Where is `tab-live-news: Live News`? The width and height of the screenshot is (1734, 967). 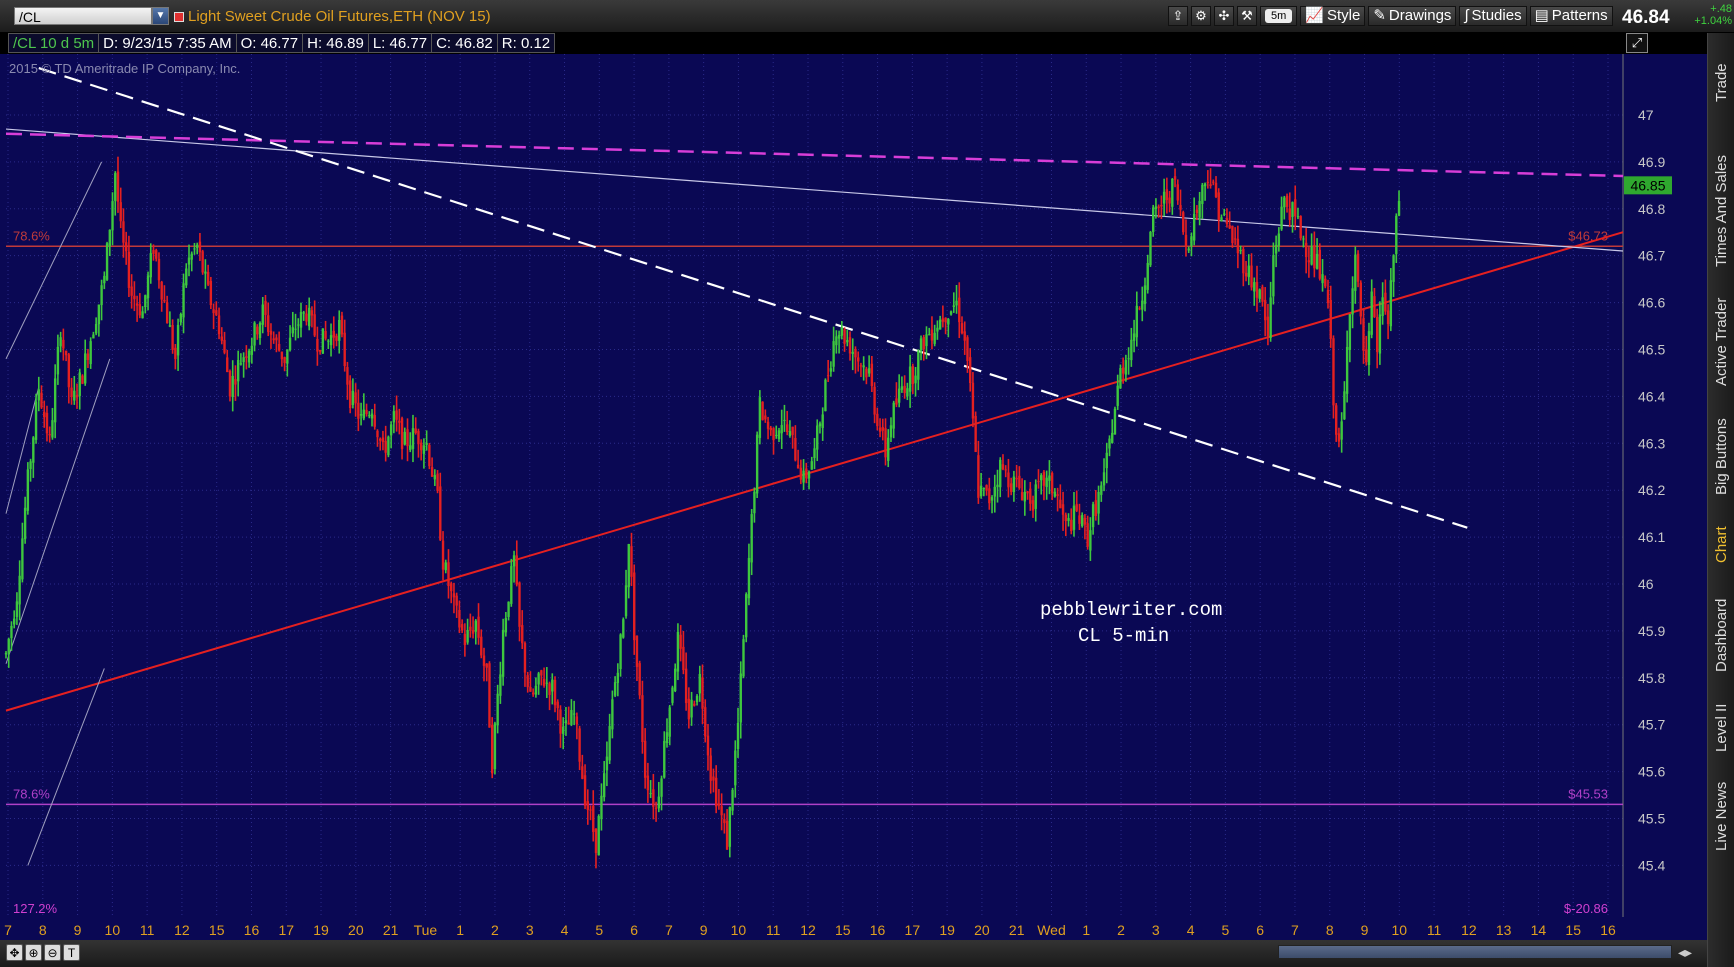 tab-live-news: Live News is located at coordinates (1721, 816).